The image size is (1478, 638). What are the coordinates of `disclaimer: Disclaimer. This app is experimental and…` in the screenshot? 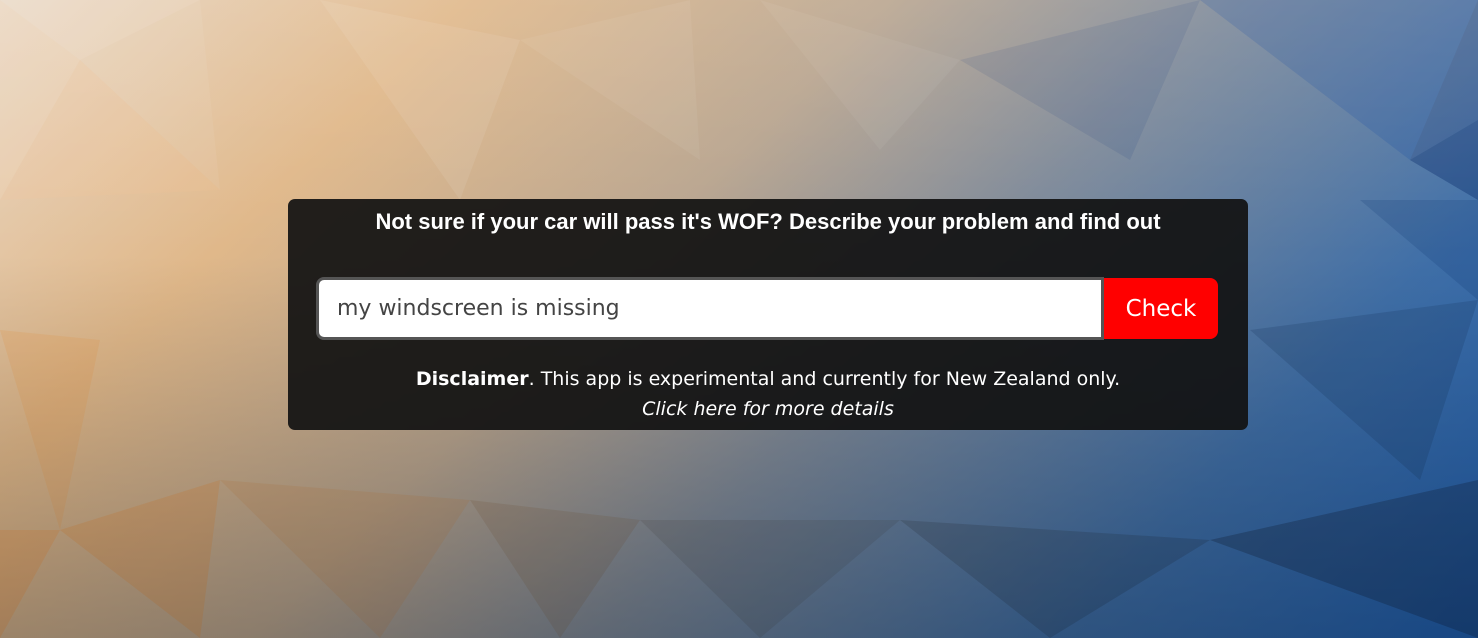 It's located at (768, 394).